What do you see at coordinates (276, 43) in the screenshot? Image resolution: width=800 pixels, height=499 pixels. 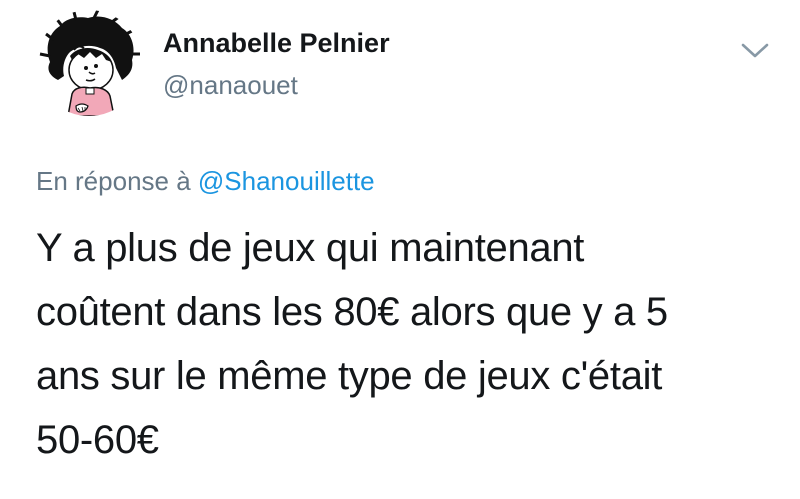 I see `author-display-name: Annabelle Pelnier` at bounding box center [276, 43].